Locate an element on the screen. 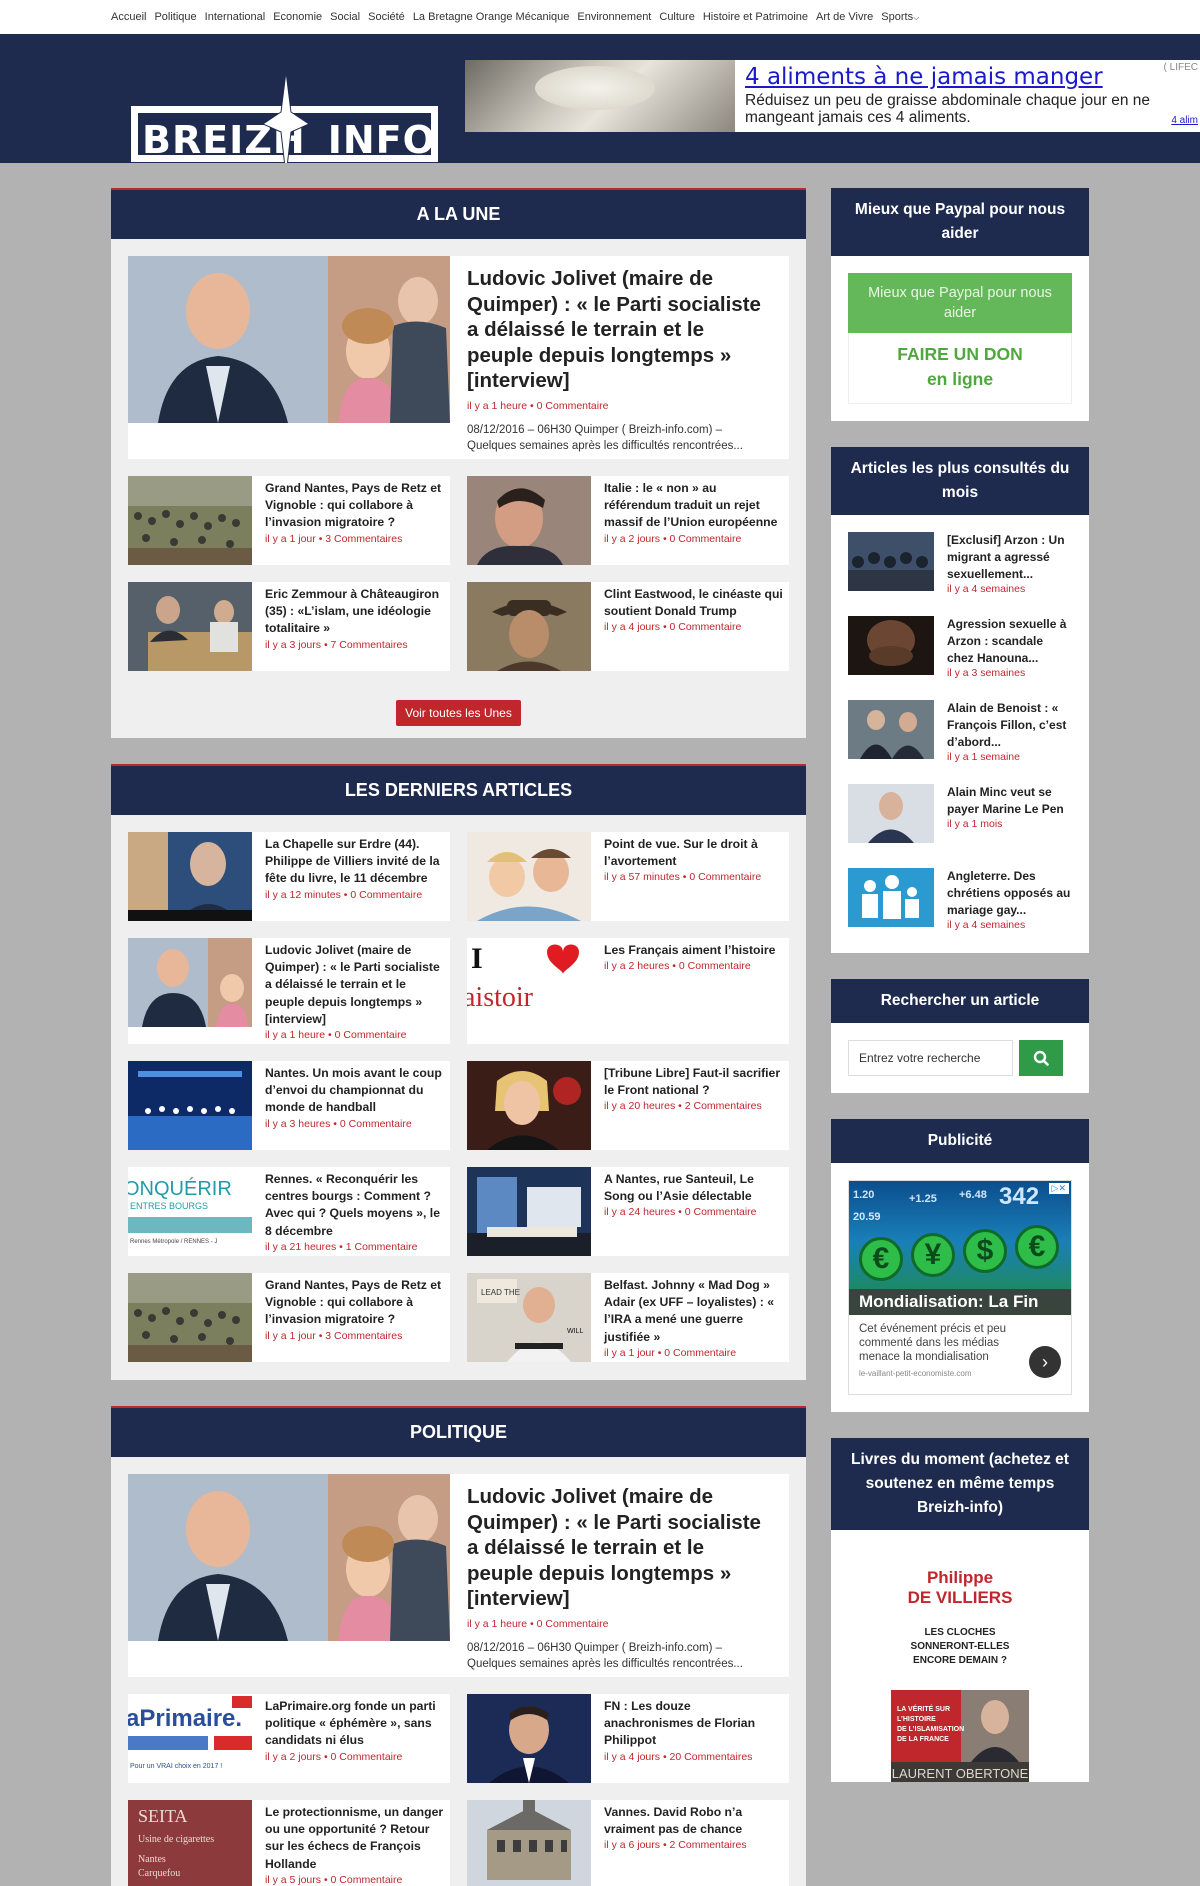  nav-international: International is located at coordinates (235, 17).